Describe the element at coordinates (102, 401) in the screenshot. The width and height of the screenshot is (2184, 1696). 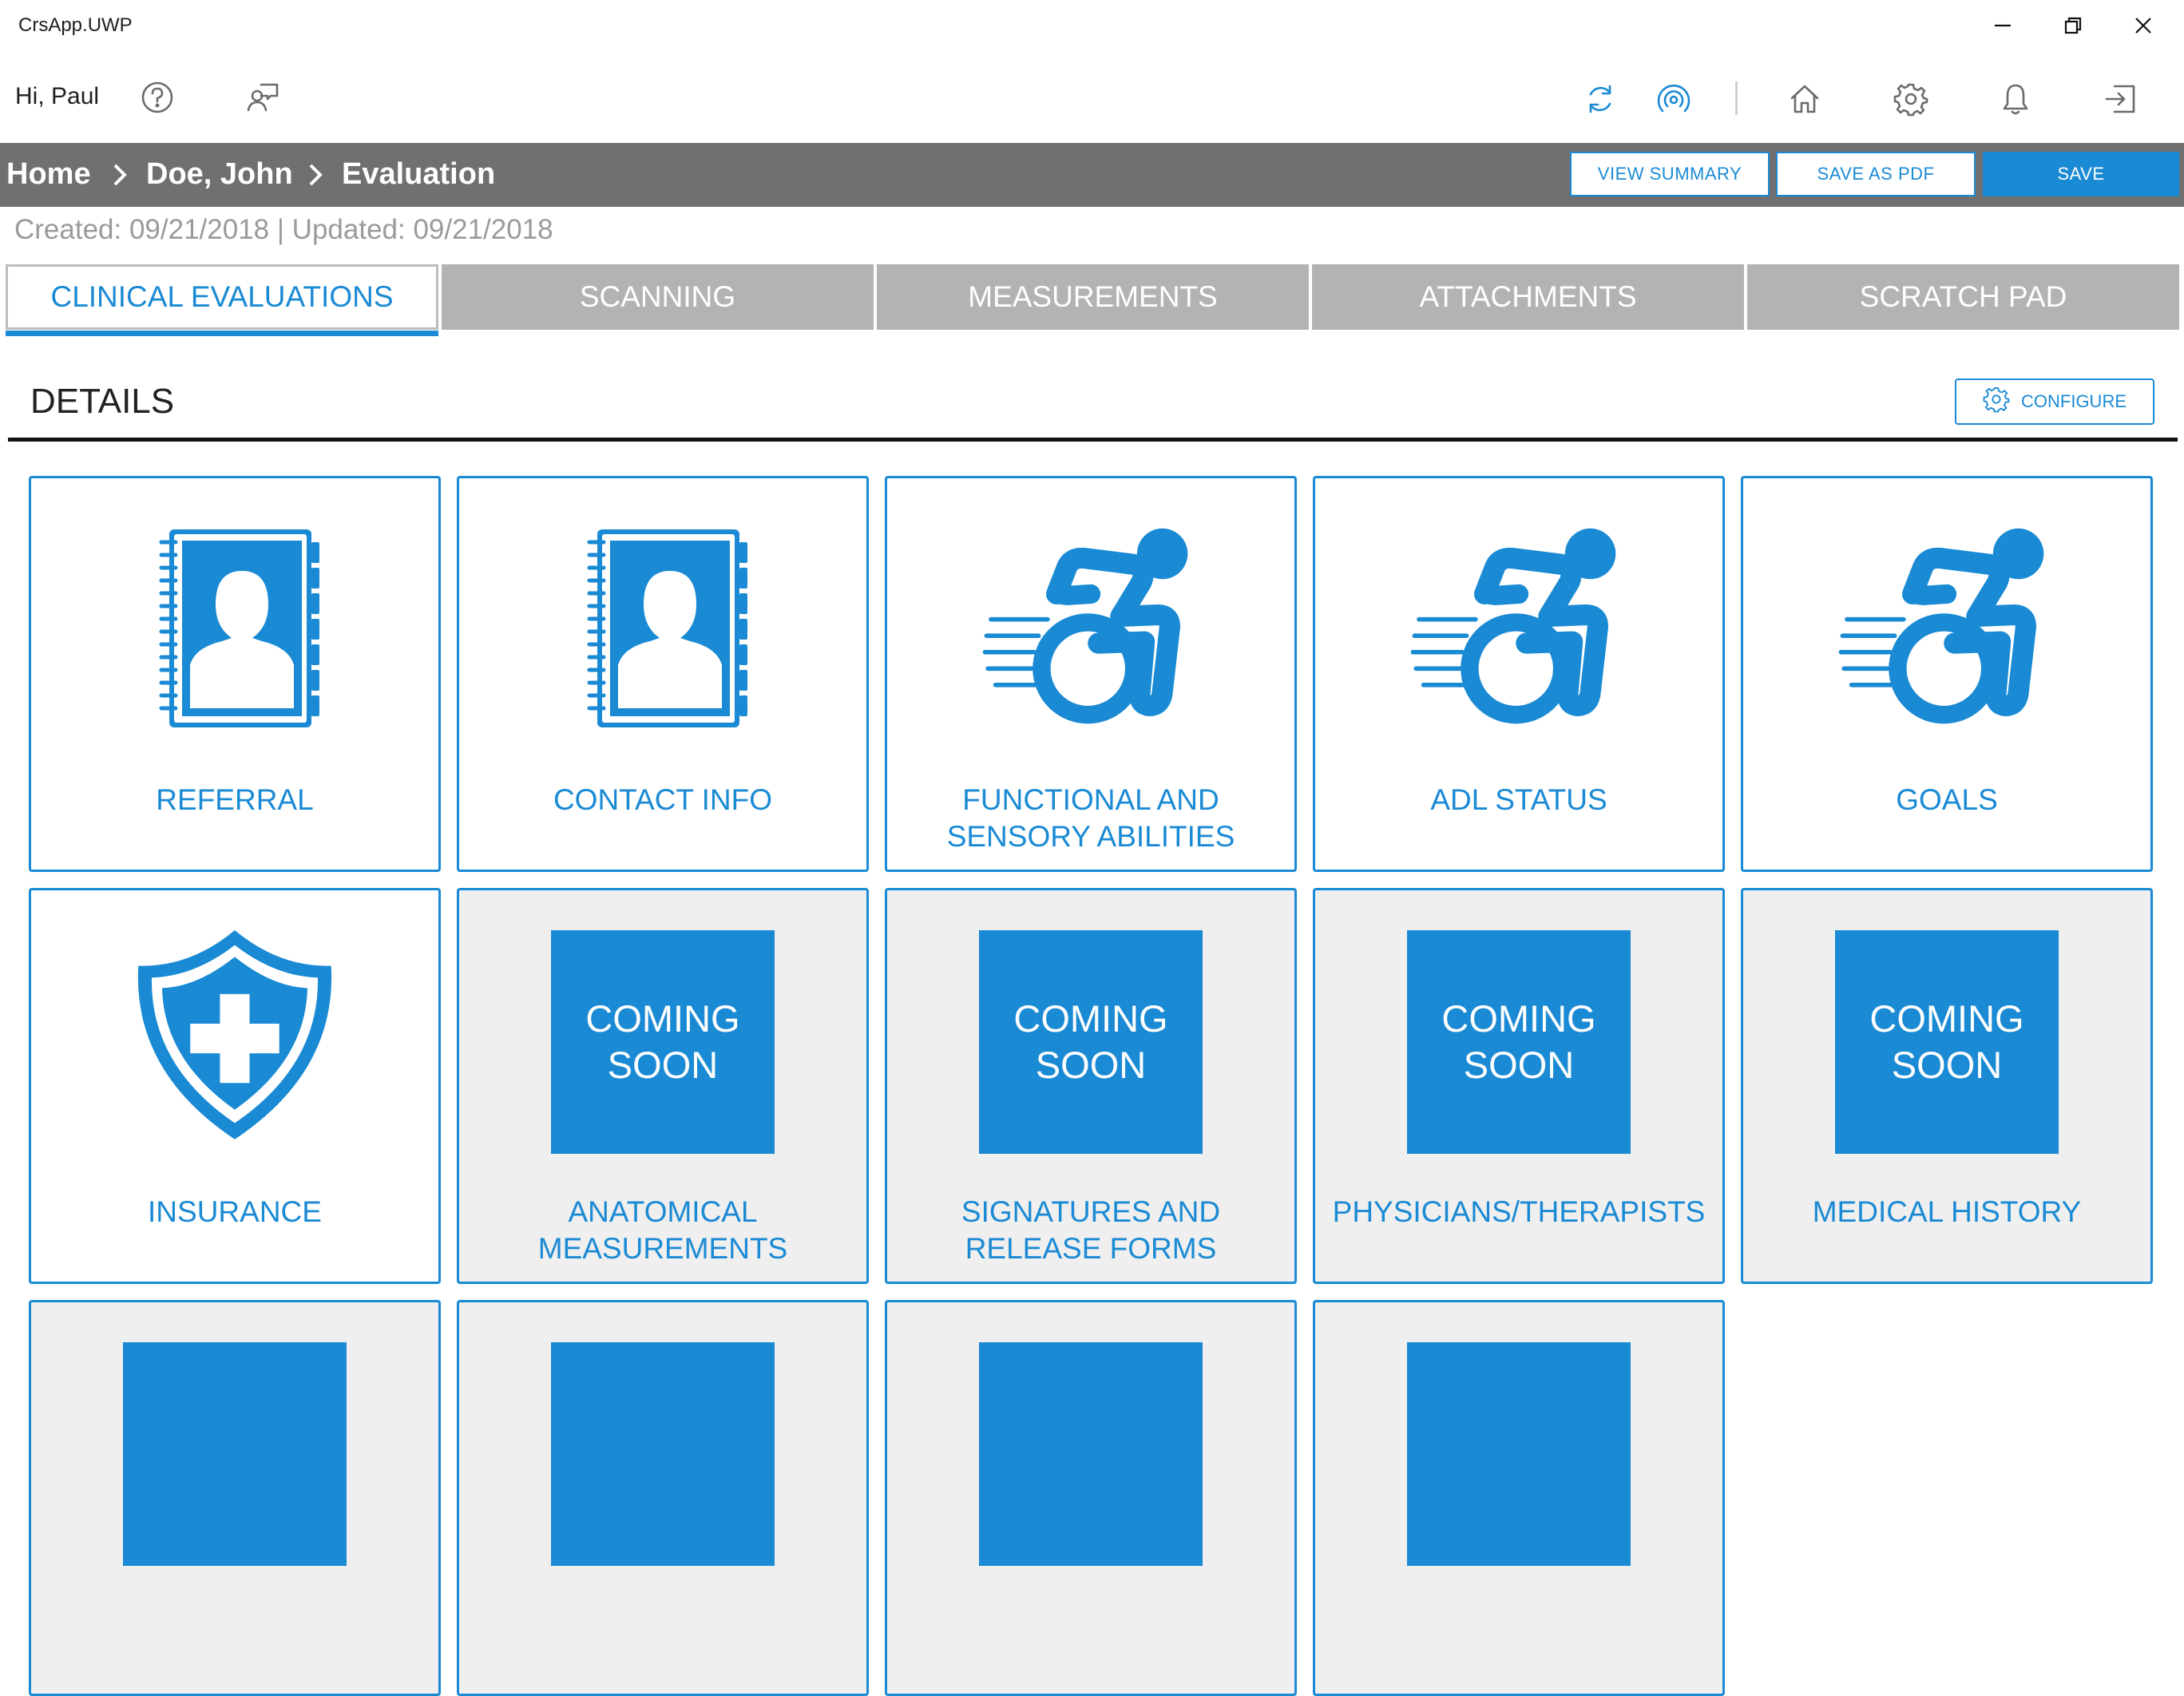
I see `section-title: DETAILS` at that location.